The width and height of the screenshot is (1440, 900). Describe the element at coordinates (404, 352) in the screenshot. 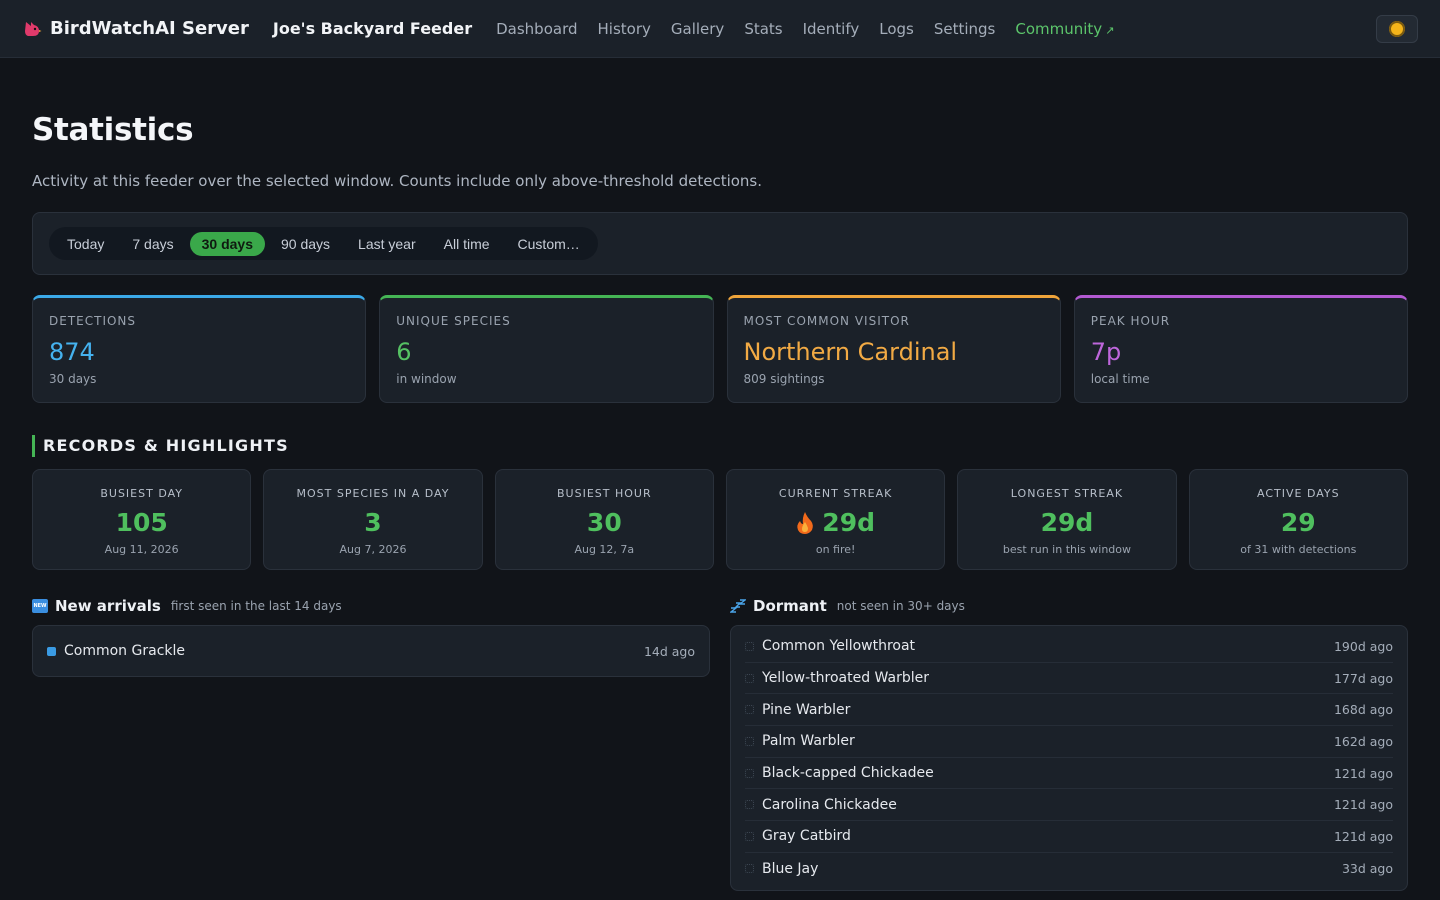

I see `stat-value: 6` at that location.